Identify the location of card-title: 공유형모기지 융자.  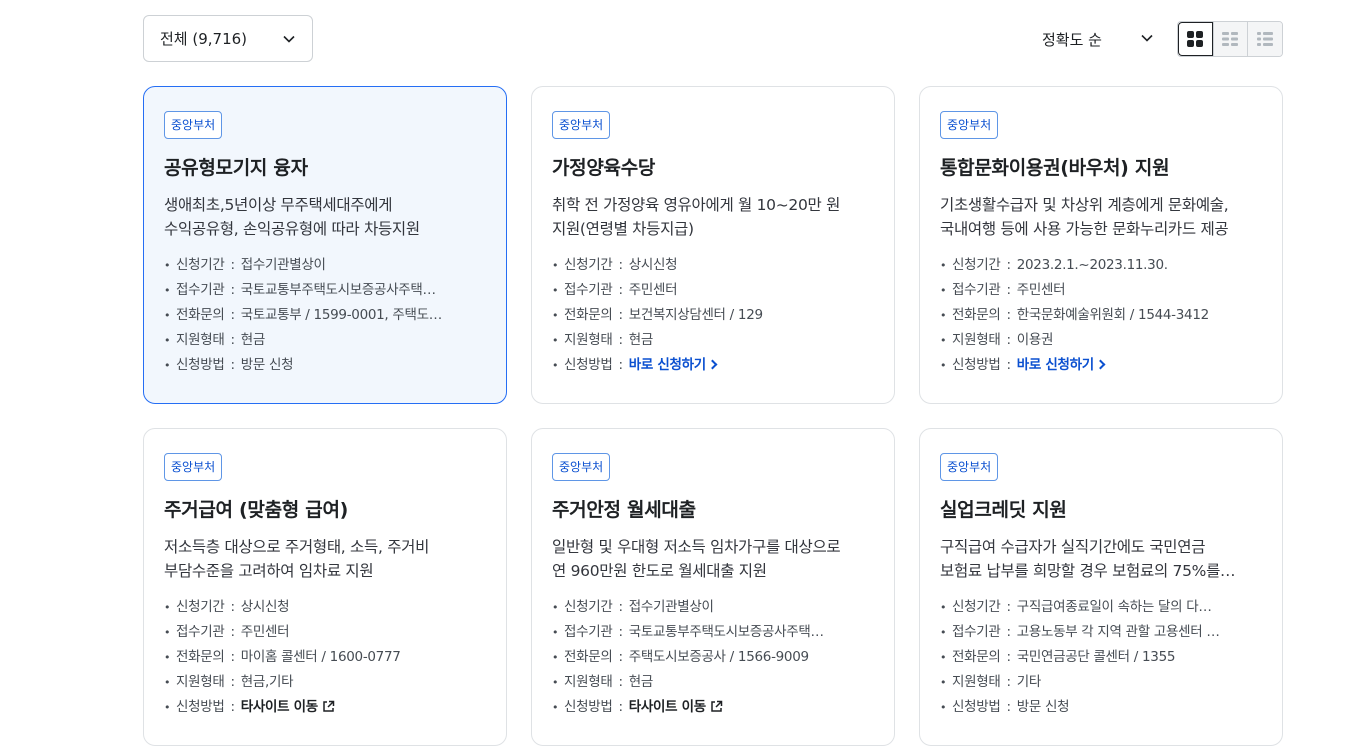
(325, 168).